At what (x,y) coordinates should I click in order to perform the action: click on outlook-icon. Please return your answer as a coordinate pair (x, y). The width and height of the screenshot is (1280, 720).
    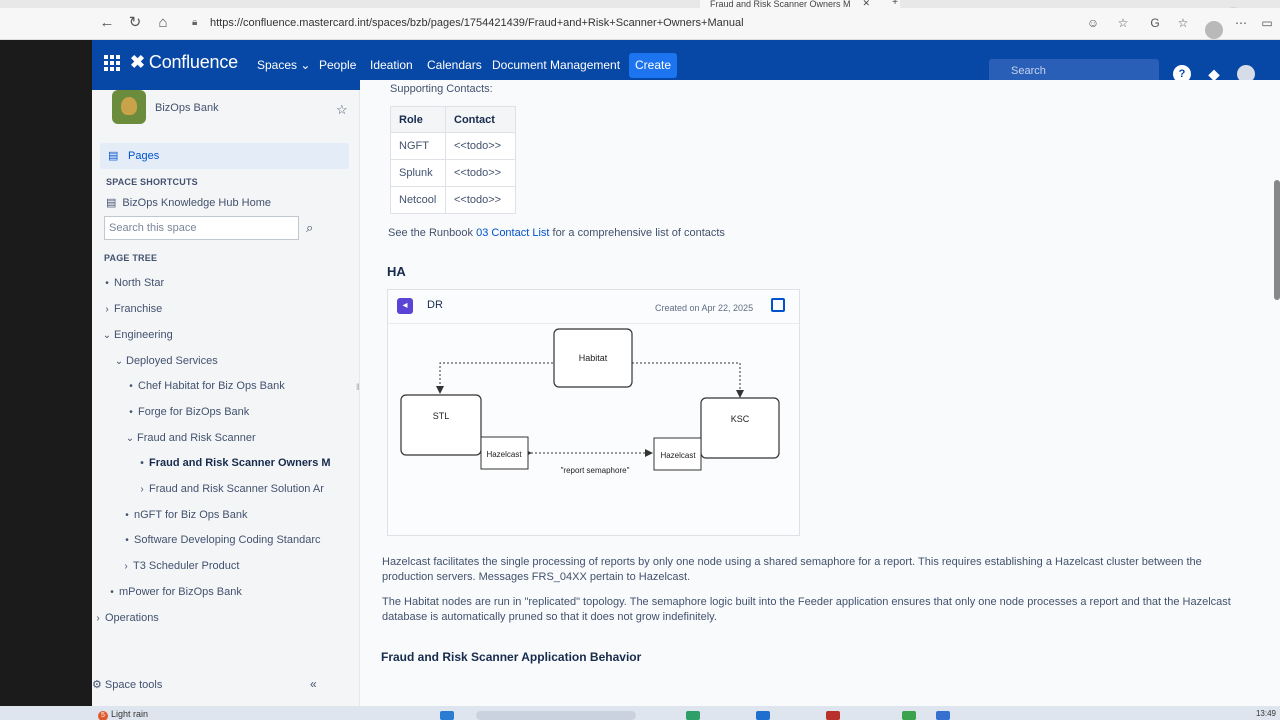
    Looking at the image, I should click on (763, 715).